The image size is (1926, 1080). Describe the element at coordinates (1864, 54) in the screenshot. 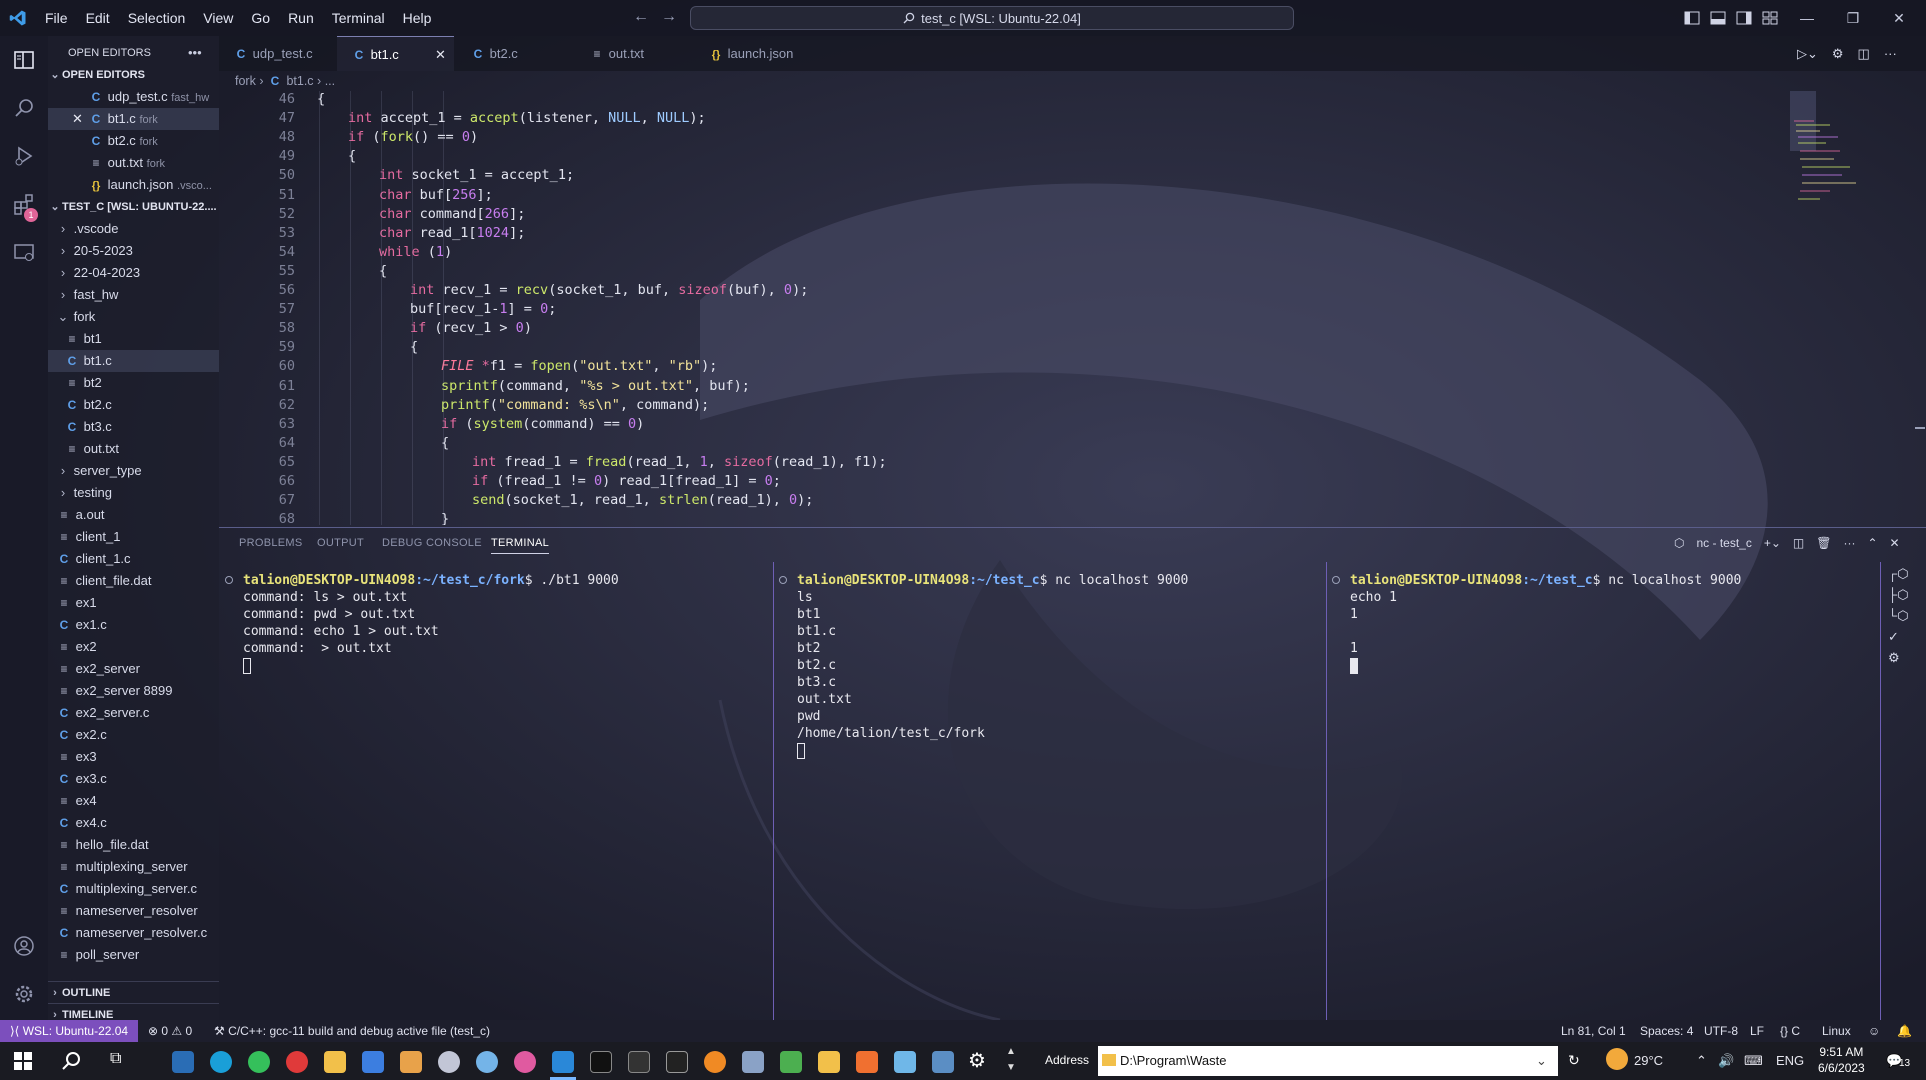

I see `split-editor-icon: ◫` at that location.